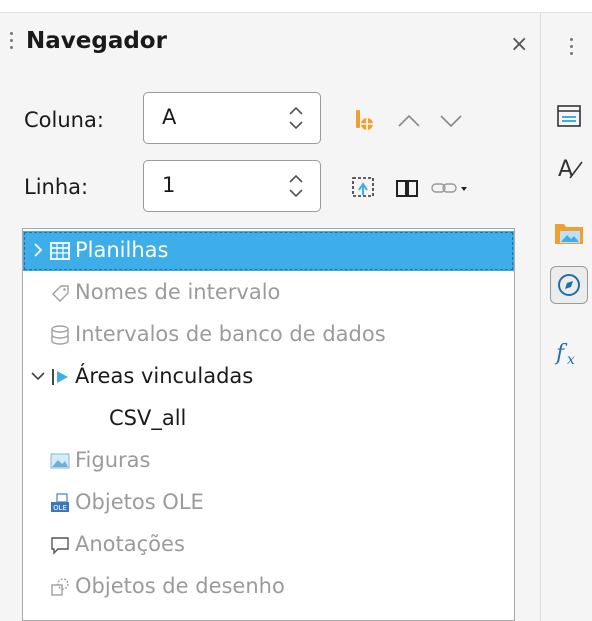 This screenshot has height=621, width=592. What do you see at coordinates (60, 508) in the screenshot?
I see `svg-text: OLE` at bounding box center [60, 508].